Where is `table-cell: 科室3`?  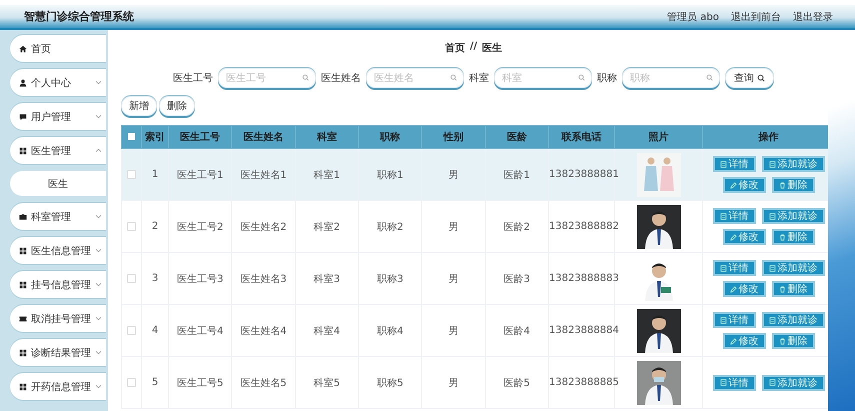 table-cell: 科室3 is located at coordinates (326, 278).